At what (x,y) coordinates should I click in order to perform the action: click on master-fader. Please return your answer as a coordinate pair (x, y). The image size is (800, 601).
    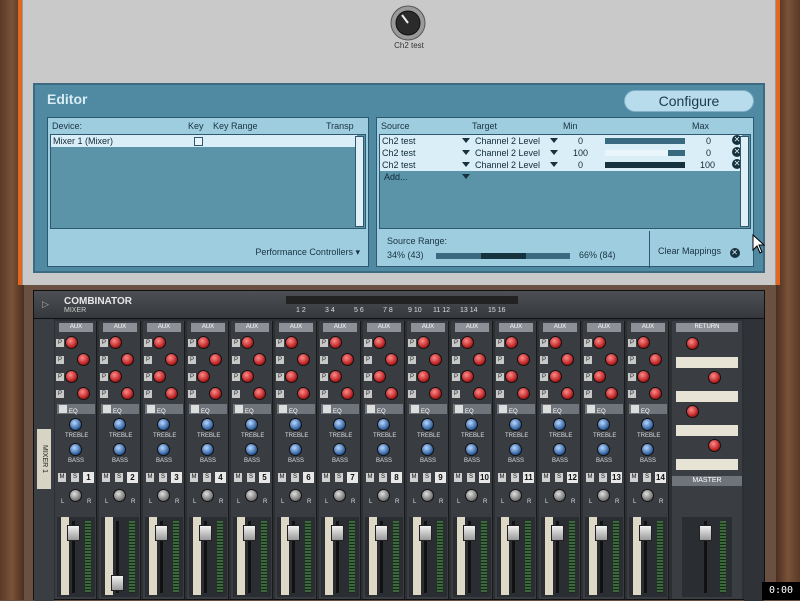
    Looking at the image, I should click on (705, 533).